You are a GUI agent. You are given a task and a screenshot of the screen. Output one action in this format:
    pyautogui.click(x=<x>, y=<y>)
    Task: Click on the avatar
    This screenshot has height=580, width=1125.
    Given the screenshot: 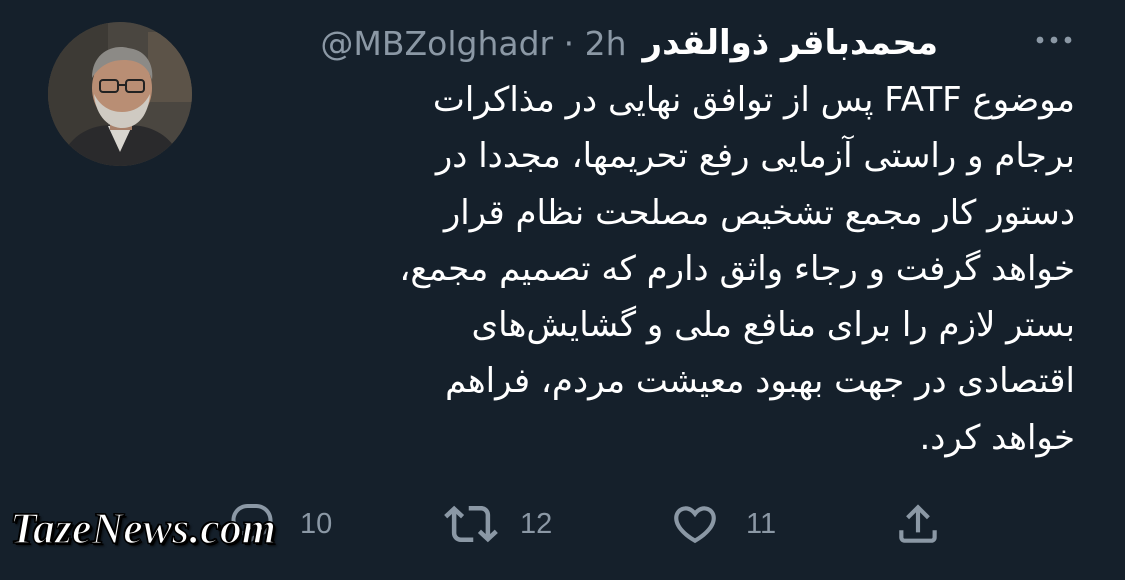 What is the action you would take?
    pyautogui.click(x=120, y=94)
    